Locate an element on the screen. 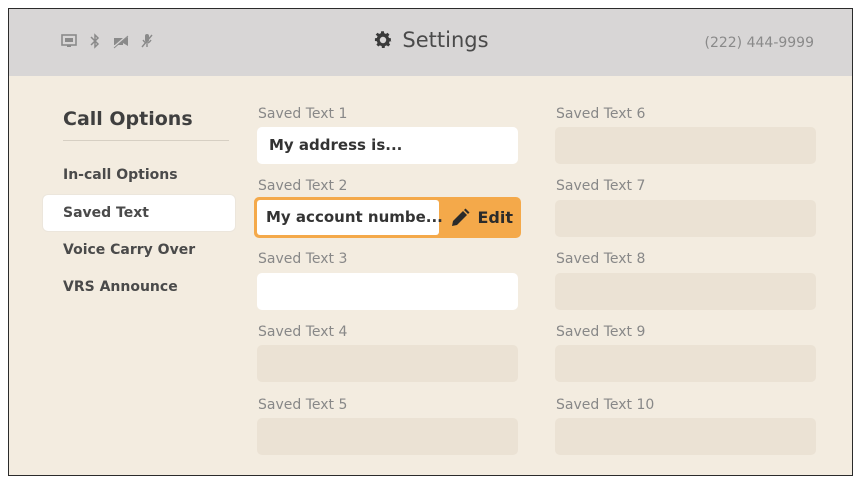 The height and width of the screenshot is (484, 863). gear-icon is located at coordinates (383, 40).